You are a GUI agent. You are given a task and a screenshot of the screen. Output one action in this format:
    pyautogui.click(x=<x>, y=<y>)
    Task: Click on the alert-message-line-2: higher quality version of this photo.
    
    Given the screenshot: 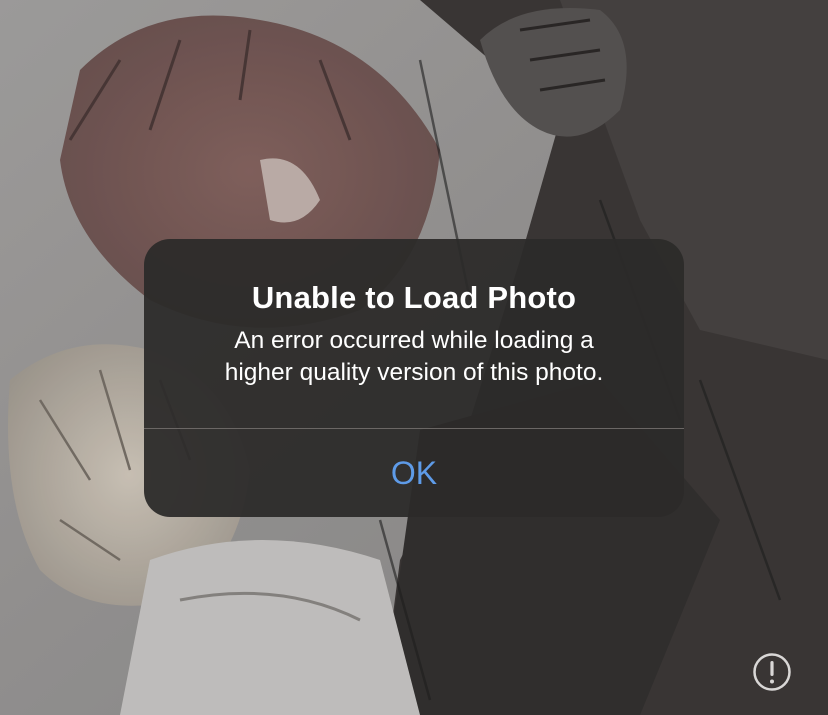 What is the action you would take?
    pyautogui.click(x=414, y=372)
    